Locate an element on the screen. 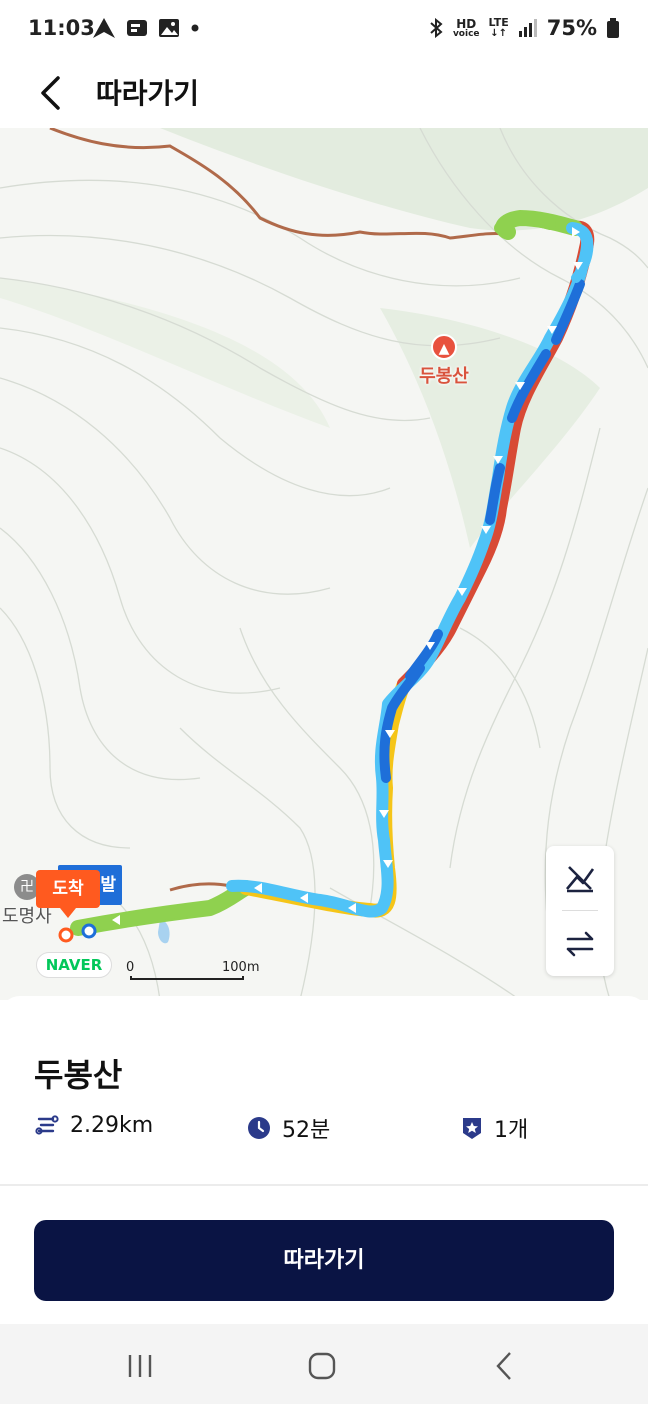  distance-stat: 2.29km is located at coordinates (93, 1125).